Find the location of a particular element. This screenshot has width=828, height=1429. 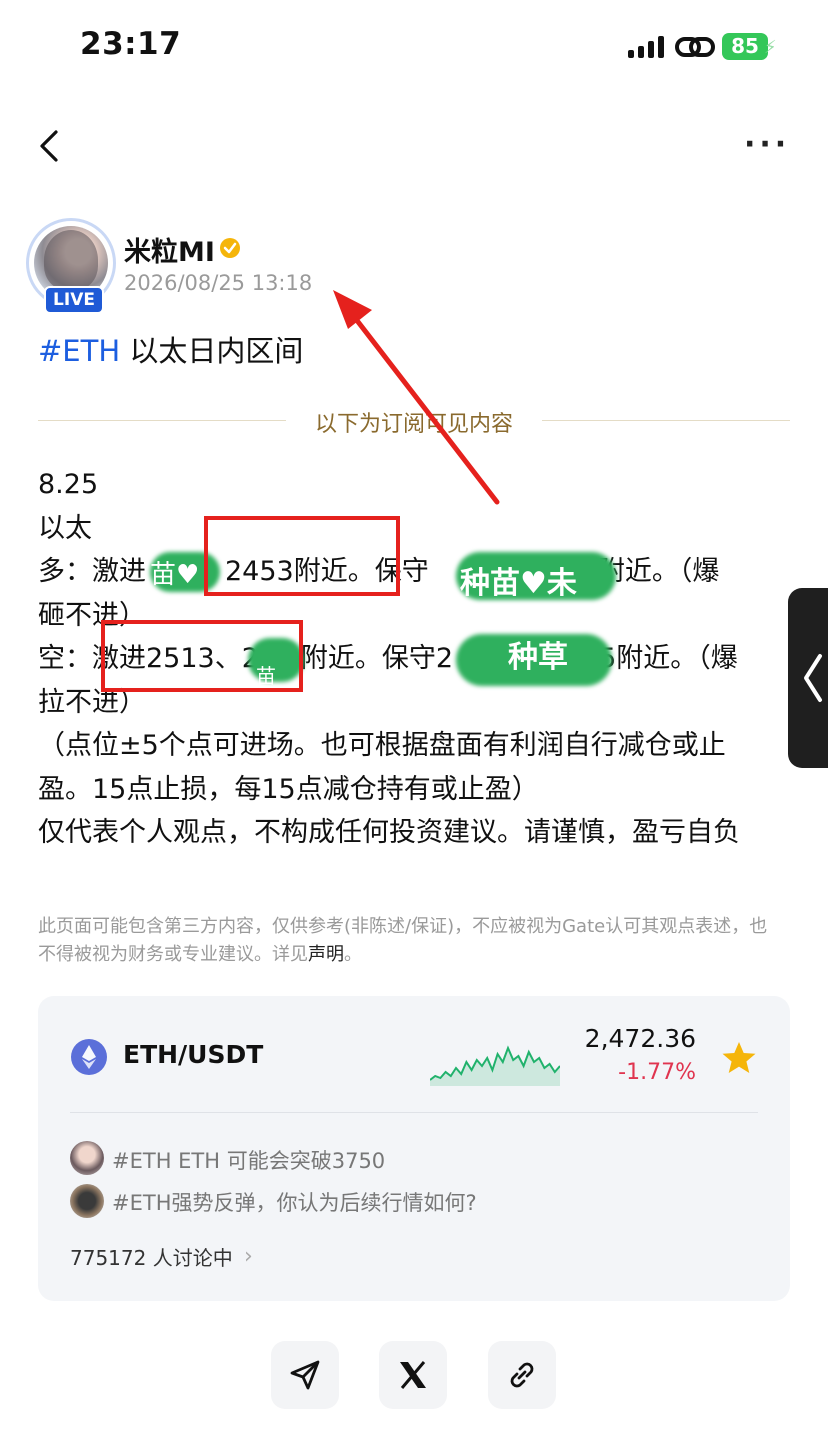

x-icon is located at coordinates (413, 1375).